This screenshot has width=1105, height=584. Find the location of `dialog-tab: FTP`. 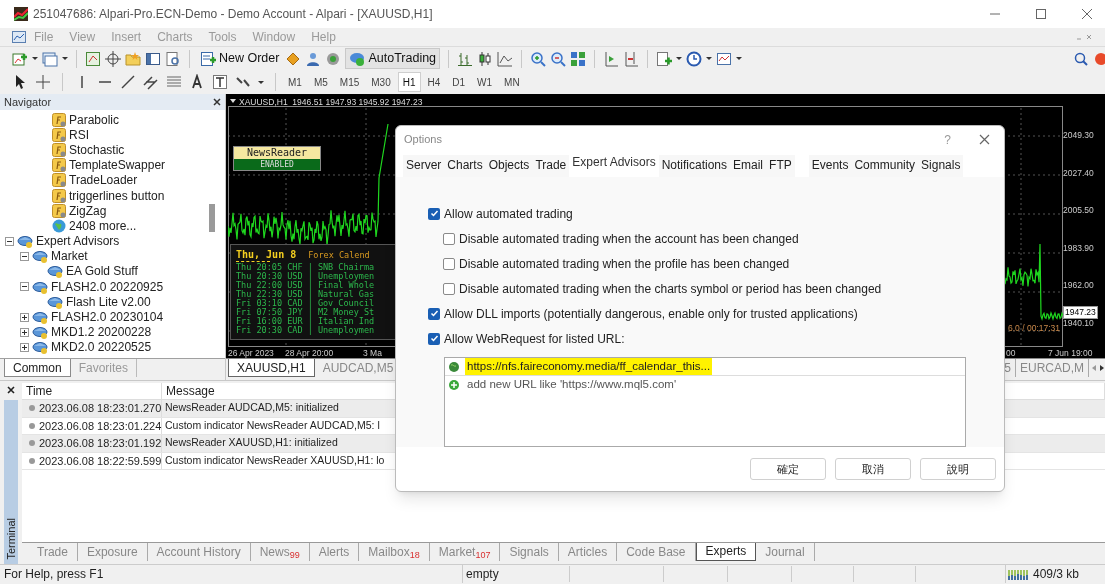

dialog-tab: FTP is located at coordinates (780, 166).